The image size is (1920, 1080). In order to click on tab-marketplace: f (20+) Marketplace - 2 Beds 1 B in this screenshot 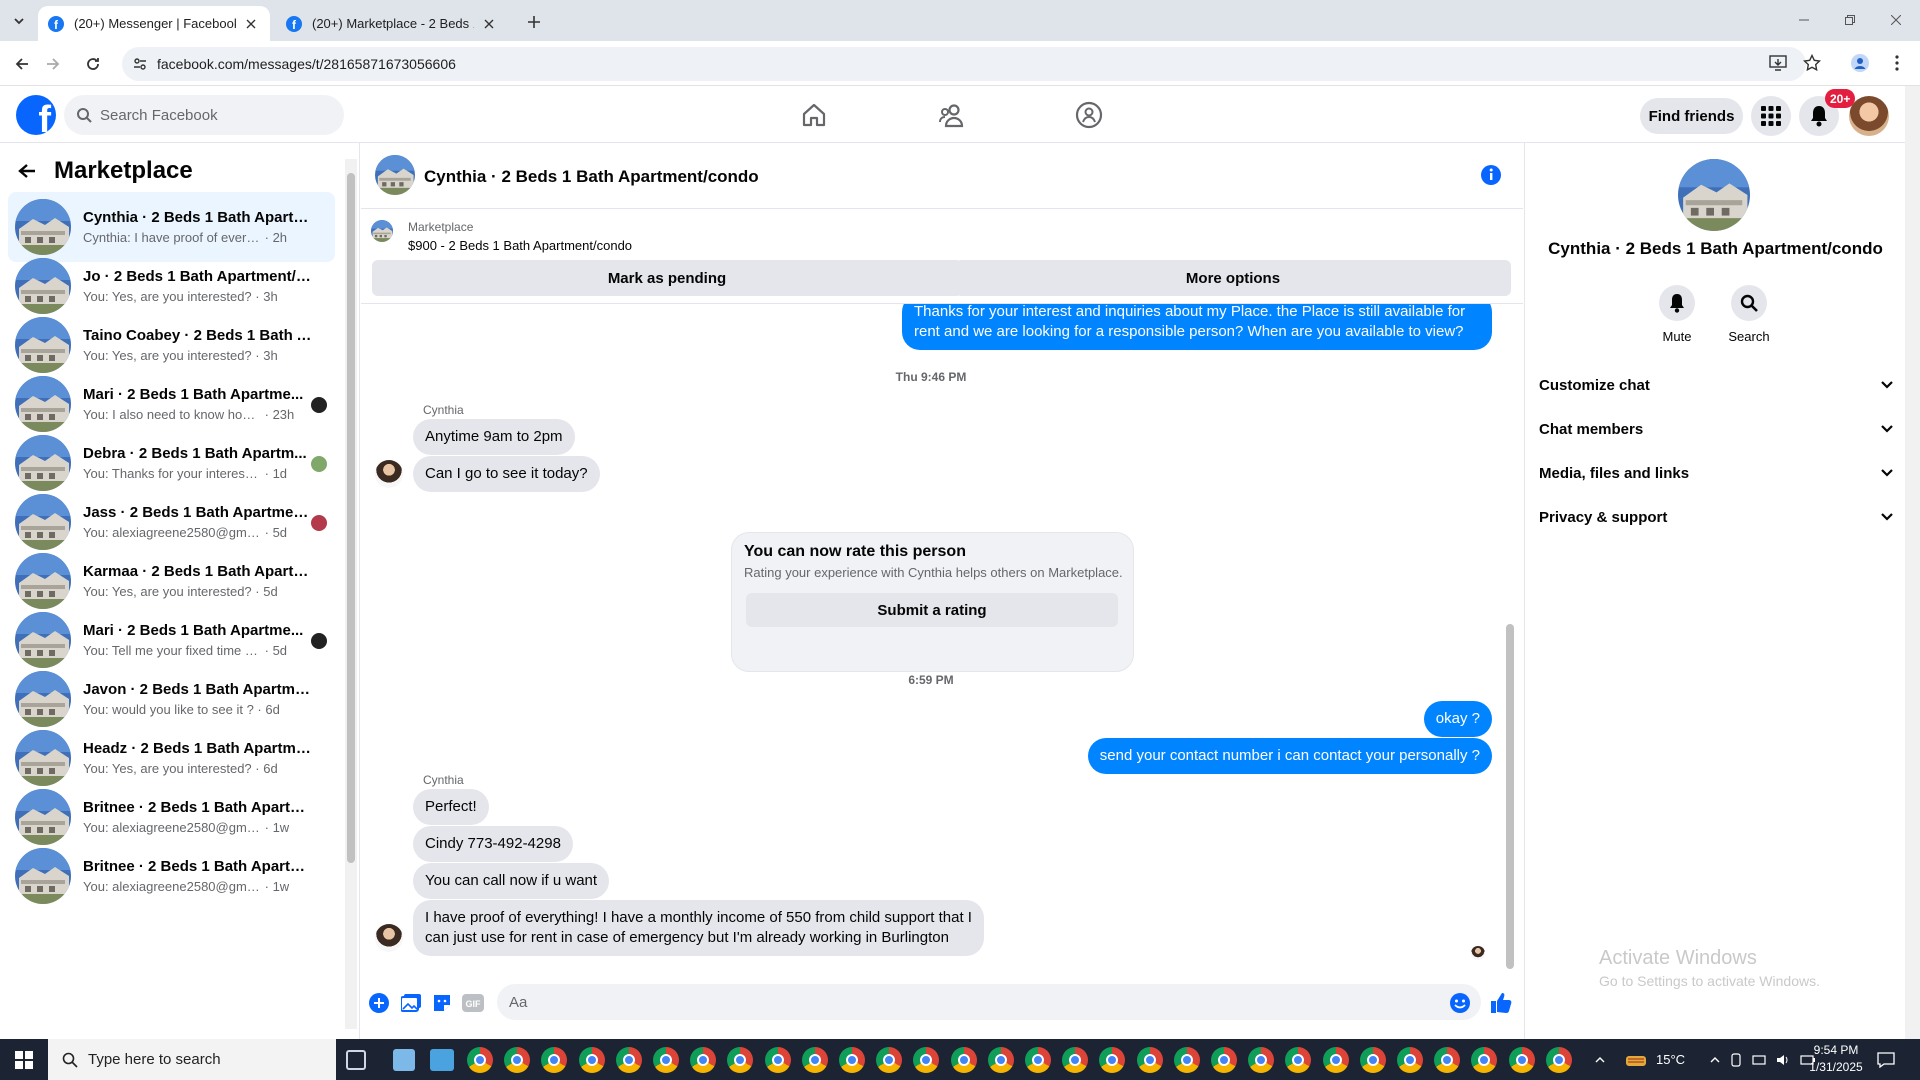, I will do `click(392, 23)`.